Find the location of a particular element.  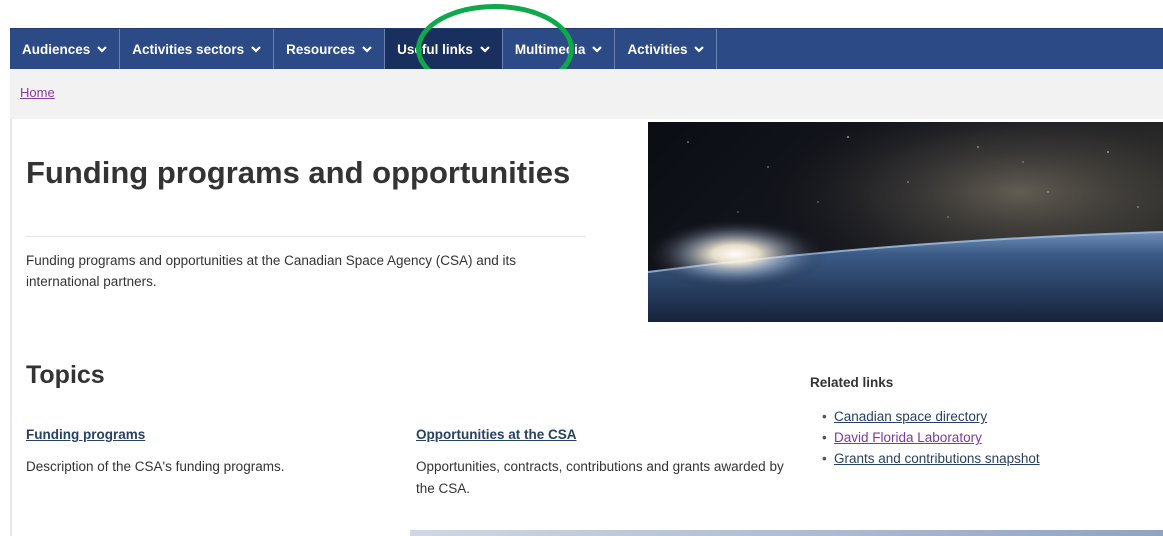

breadcrumb-home-link: Home is located at coordinates (37, 92).